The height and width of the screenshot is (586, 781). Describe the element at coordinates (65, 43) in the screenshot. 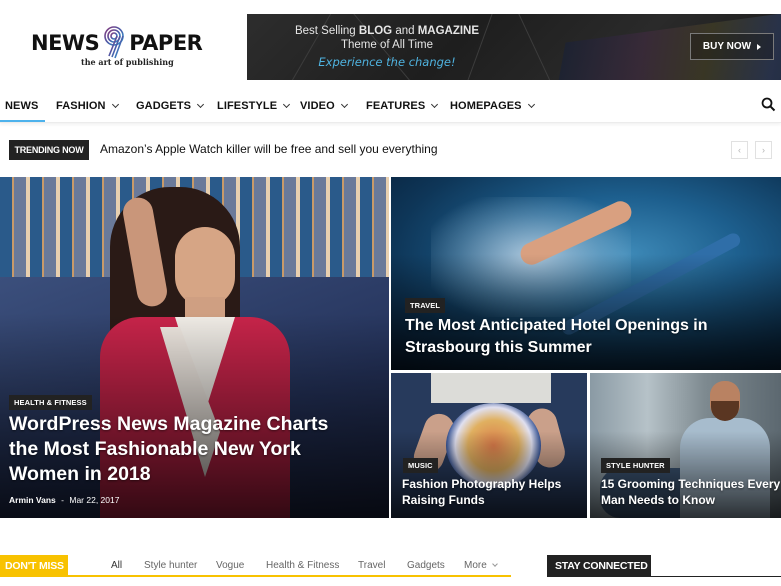

I see `logo-word-news: NEWS` at that location.